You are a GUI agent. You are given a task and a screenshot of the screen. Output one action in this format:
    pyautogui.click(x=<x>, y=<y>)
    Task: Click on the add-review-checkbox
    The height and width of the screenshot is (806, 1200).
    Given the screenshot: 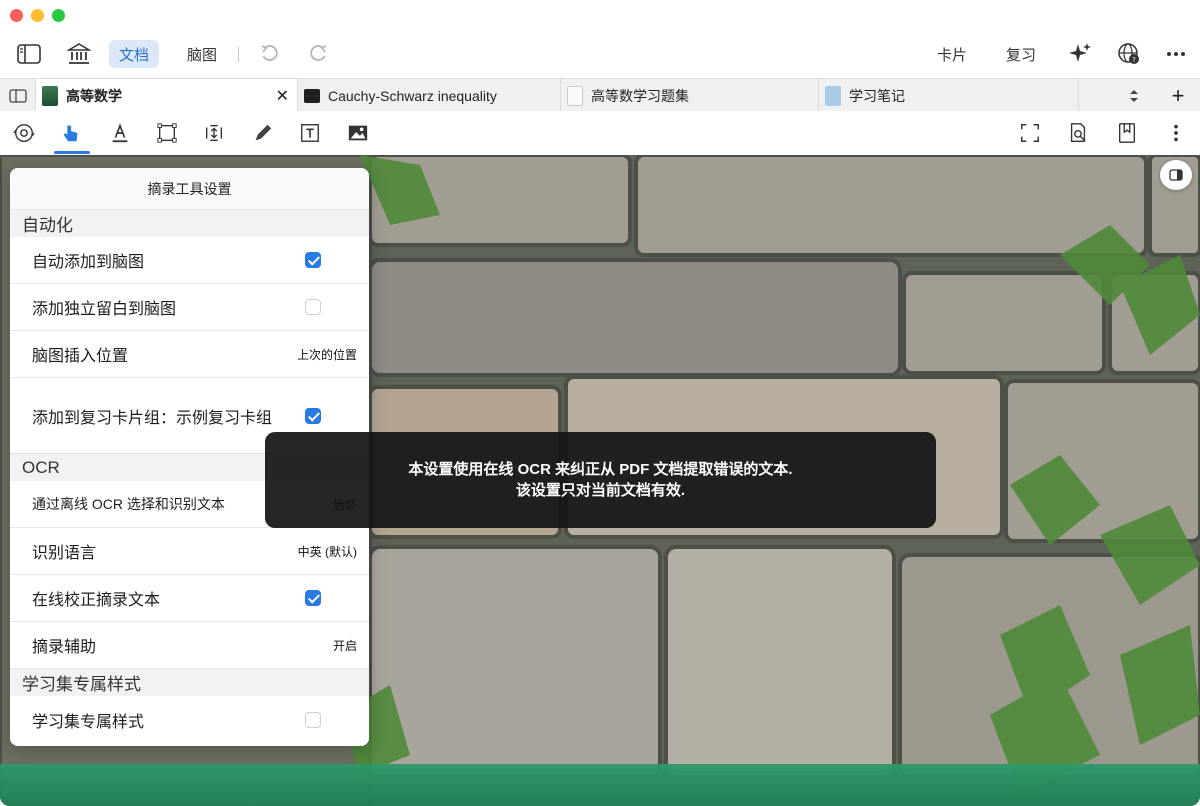 What is the action you would take?
    pyautogui.click(x=313, y=415)
    